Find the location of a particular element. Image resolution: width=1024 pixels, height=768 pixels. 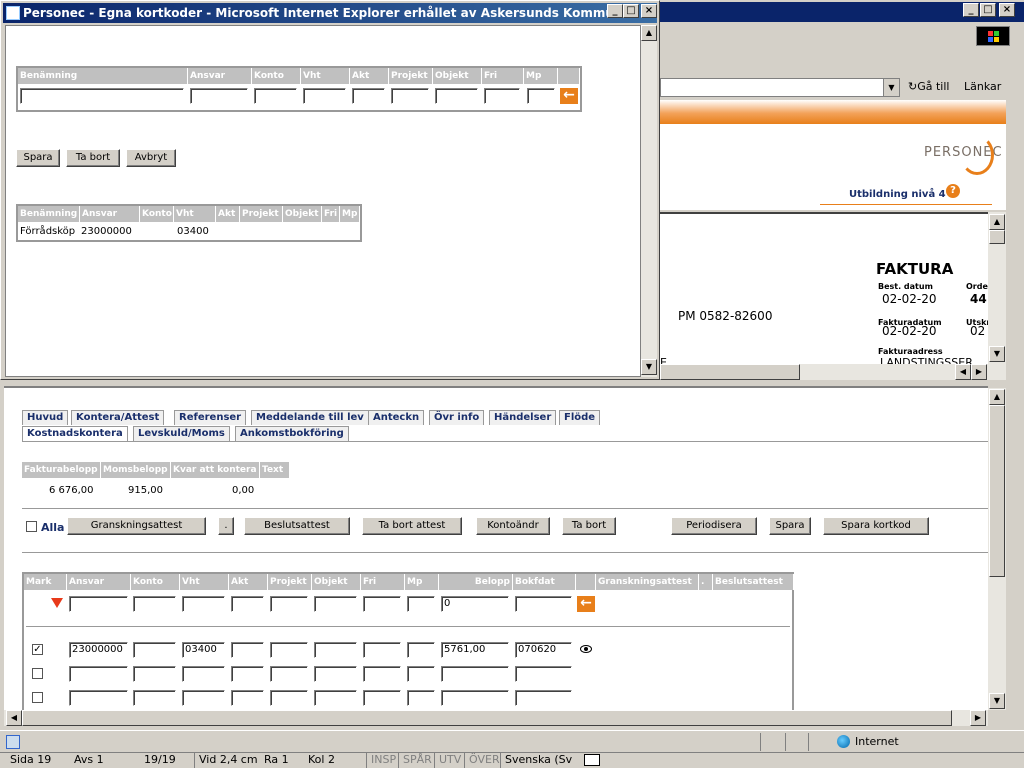

row1-ansvar: 23000000 is located at coordinates (98, 650).